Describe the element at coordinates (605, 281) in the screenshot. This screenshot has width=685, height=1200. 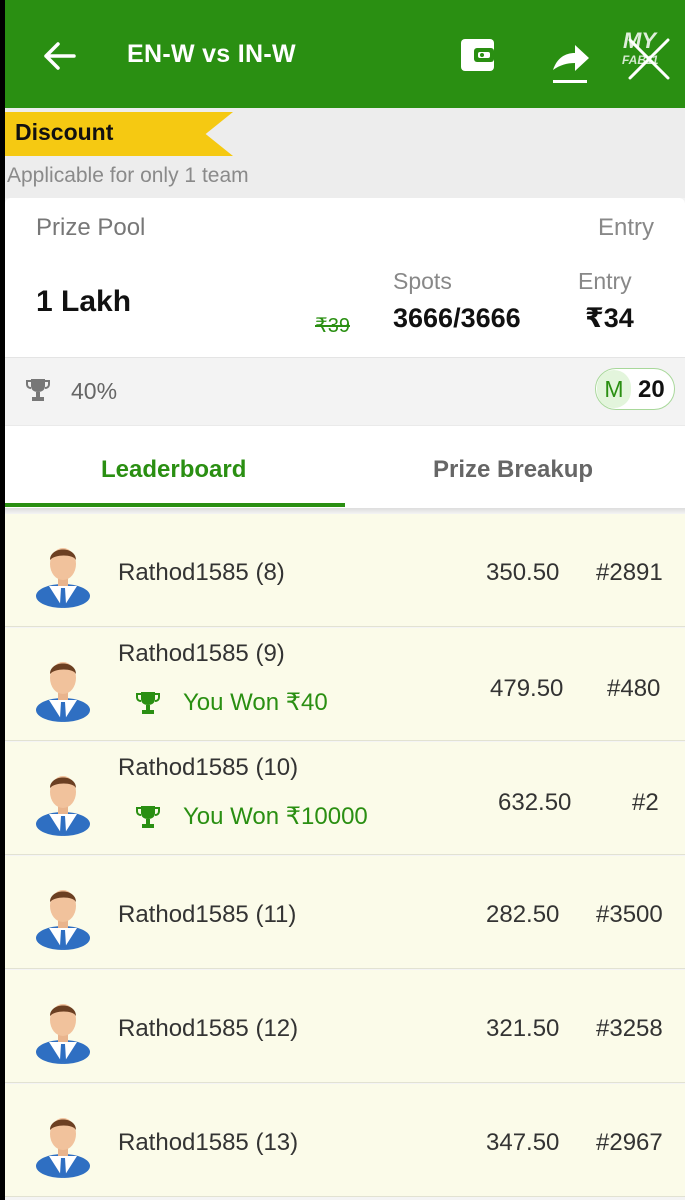
I see `entry-label: Entry` at that location.